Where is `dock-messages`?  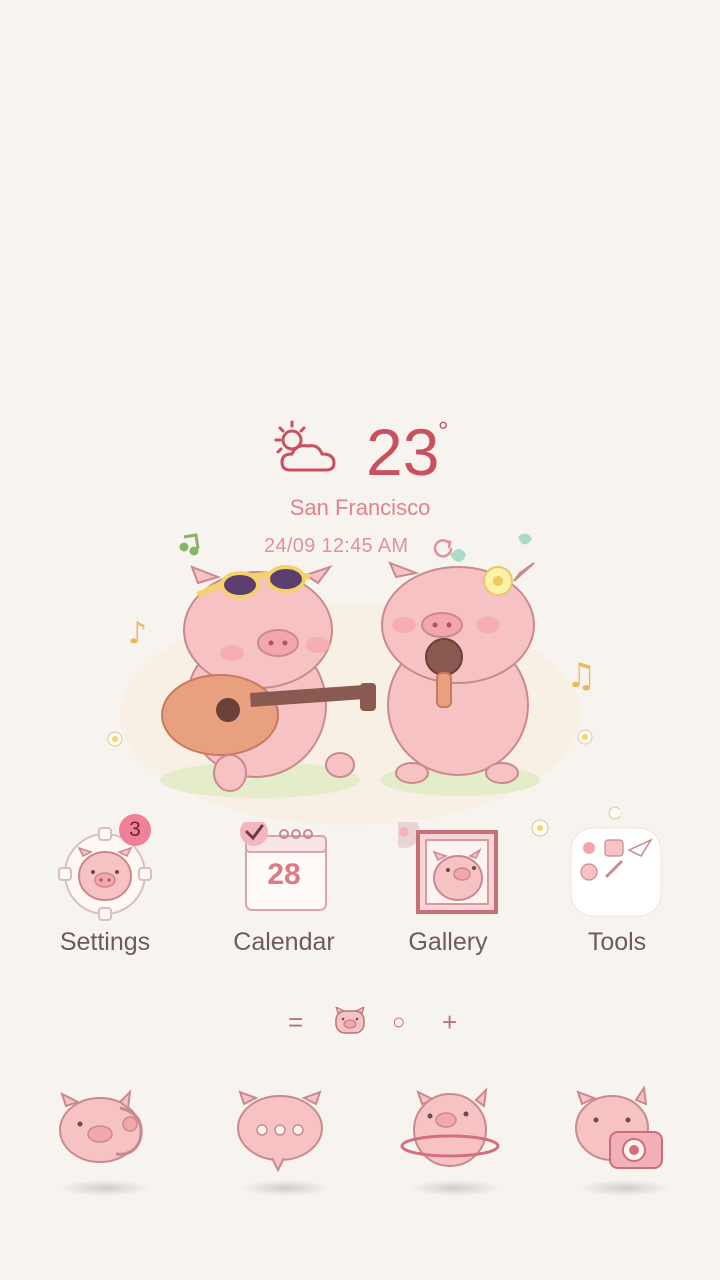
dock-messages is located at coordinates (285, 1138).